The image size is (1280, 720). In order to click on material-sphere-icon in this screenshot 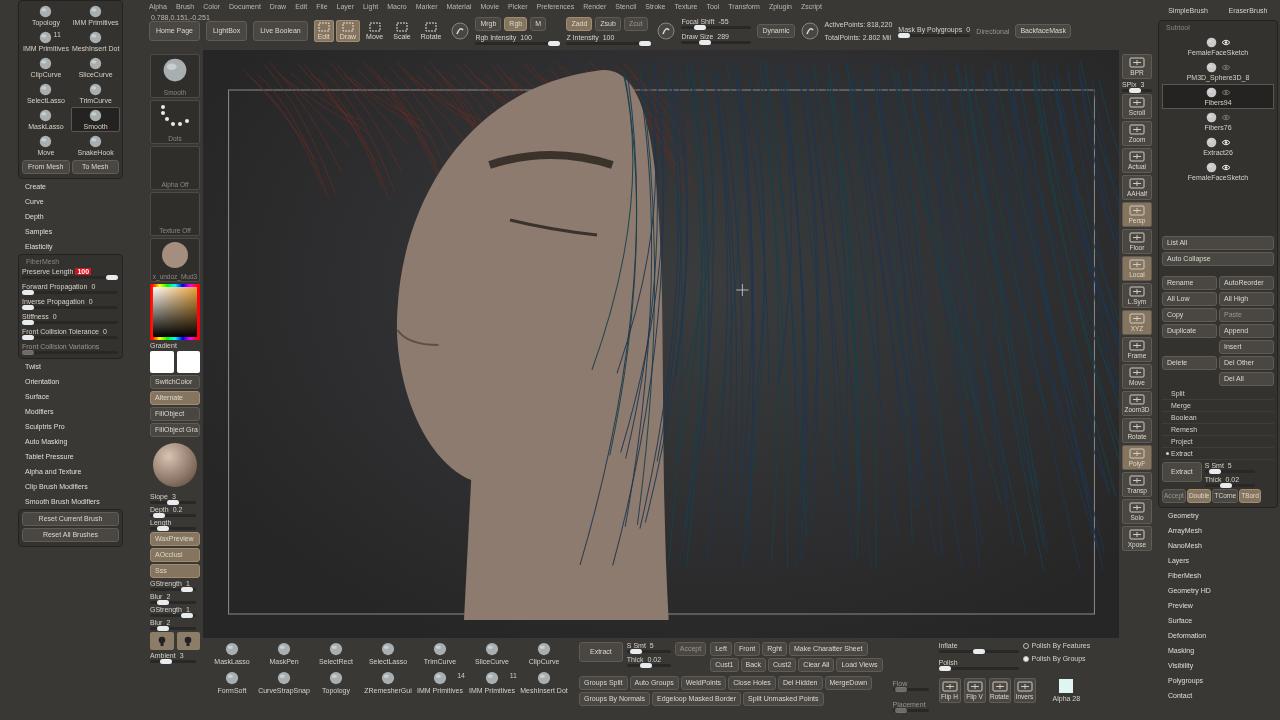, I will do `click(460, 31)`.